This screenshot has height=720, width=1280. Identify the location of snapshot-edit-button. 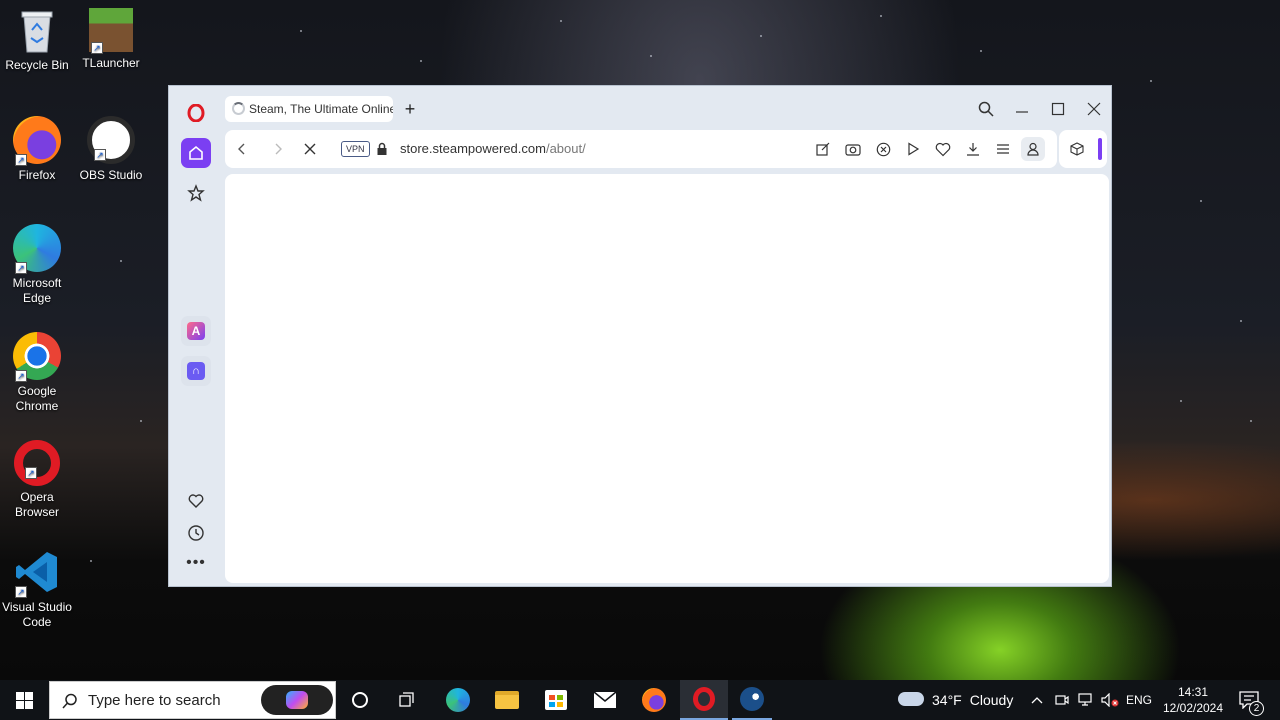
(823, 149).